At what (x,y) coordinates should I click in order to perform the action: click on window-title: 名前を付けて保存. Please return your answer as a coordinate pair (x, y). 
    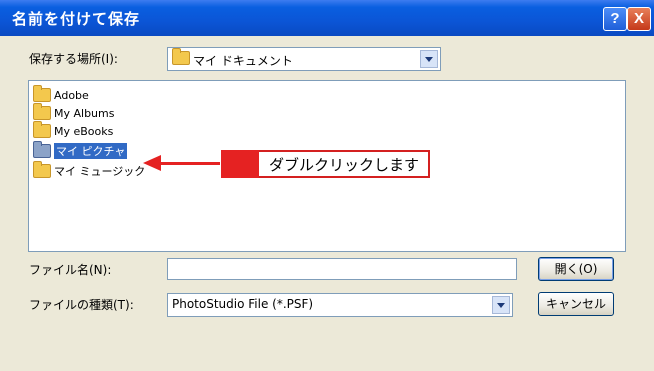
    Looking at the image, I should click on (76, 19).